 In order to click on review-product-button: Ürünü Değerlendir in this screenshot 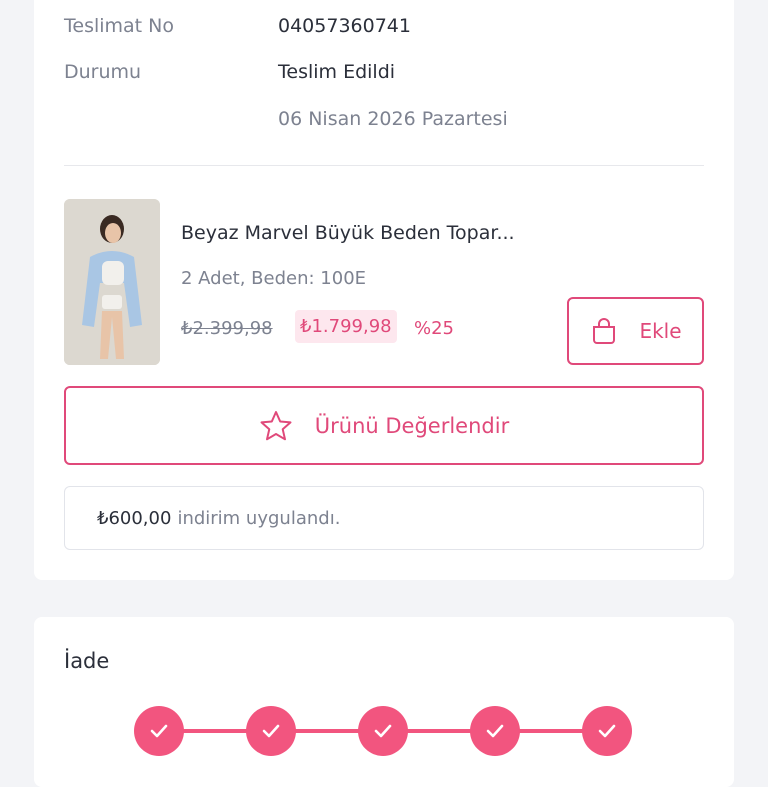, I will do `click(384, 425)`.